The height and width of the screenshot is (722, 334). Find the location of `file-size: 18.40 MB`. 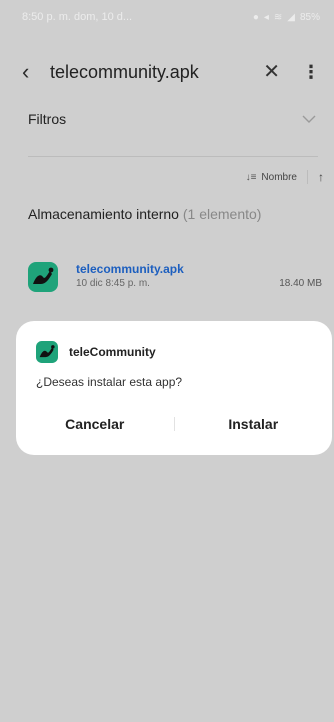

file-size: 18.40 MB is located at coordinates (300, 283).